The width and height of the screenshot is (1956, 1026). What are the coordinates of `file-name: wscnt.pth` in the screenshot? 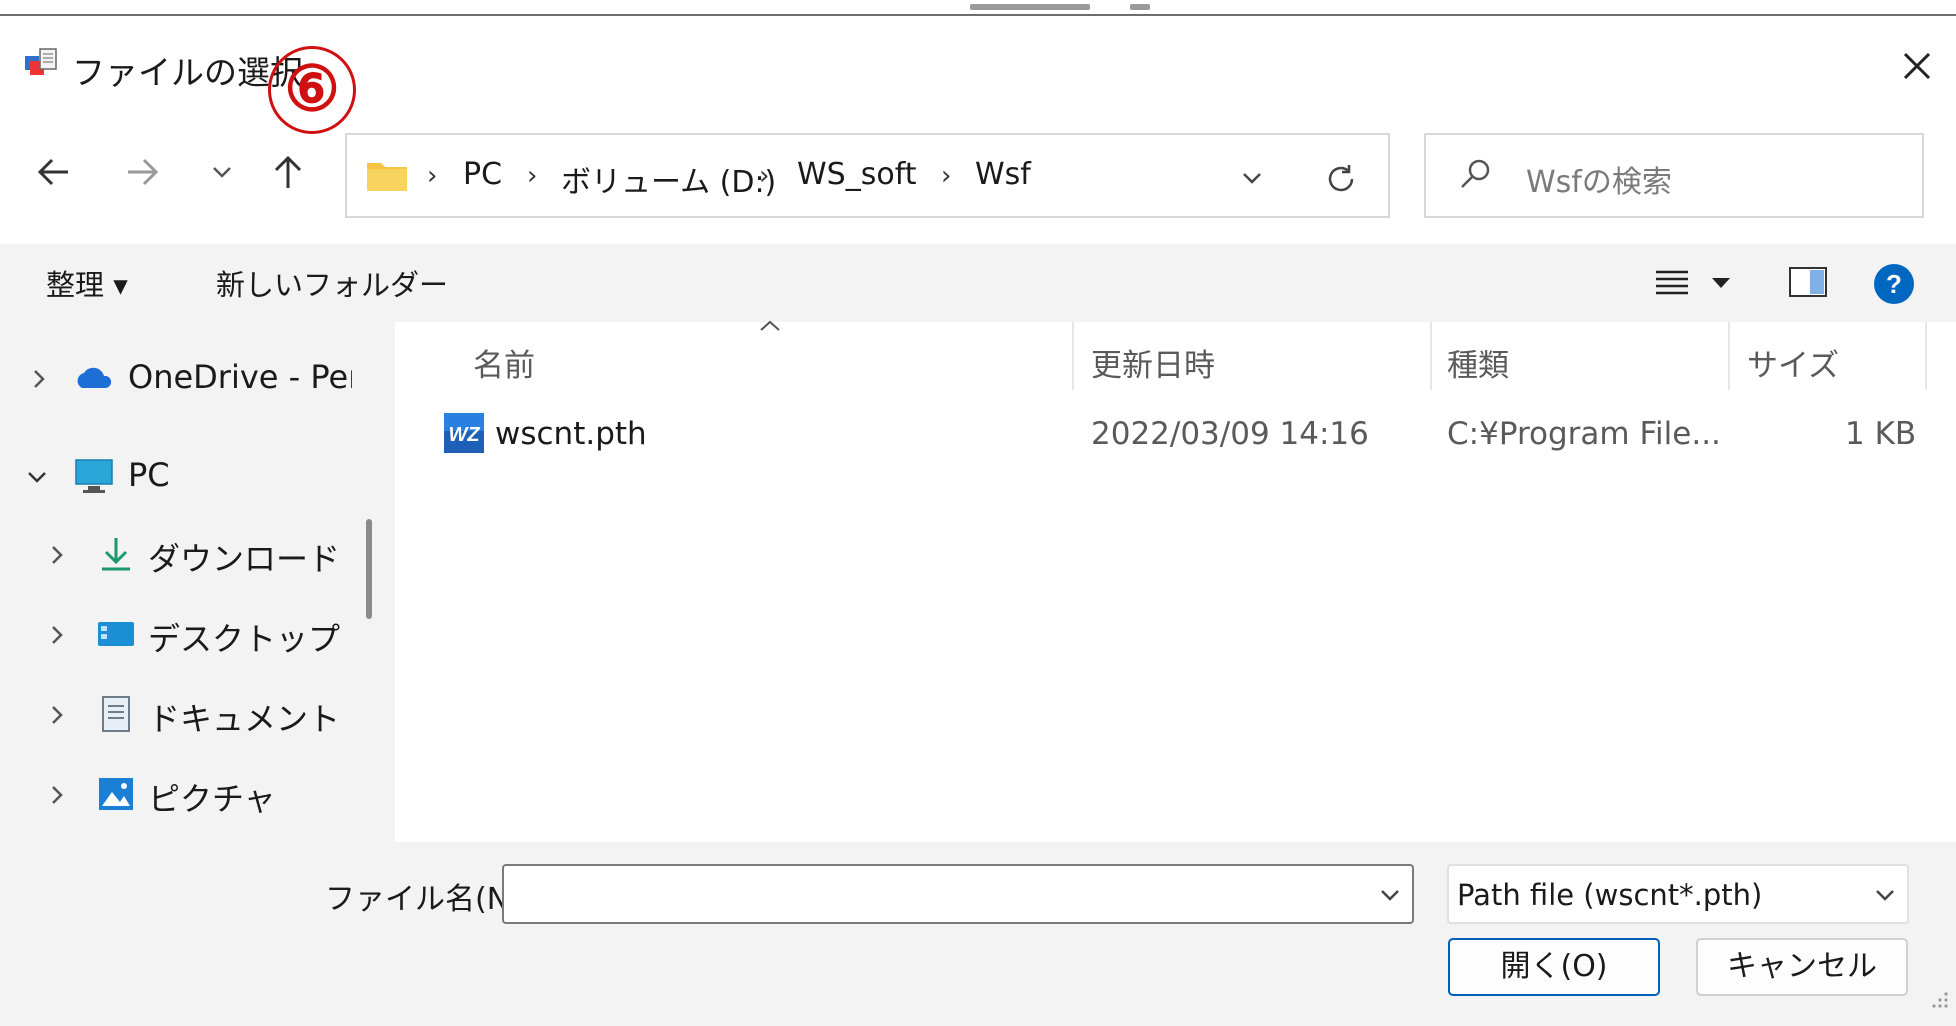 It's located at (571, 434).